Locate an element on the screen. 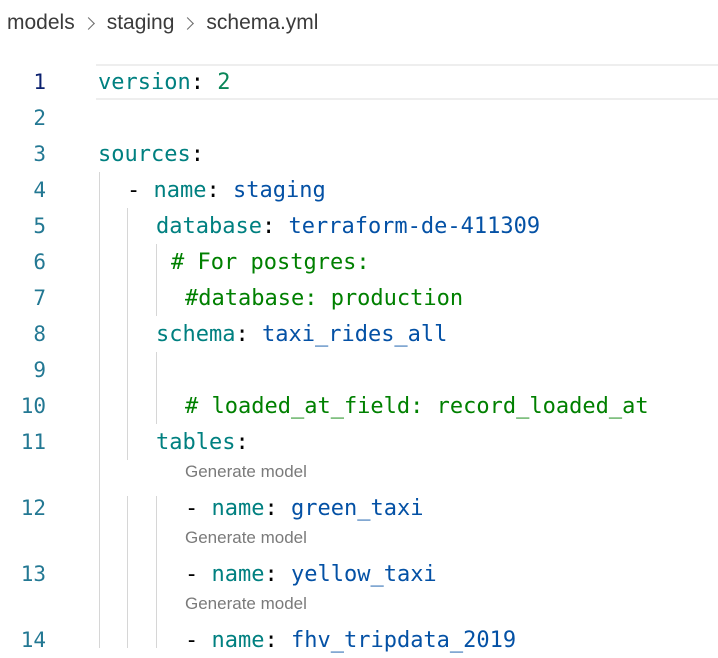 The height and width of the screenshot is (658, 718). yaml-key: version is located at coordinates (144, 82).